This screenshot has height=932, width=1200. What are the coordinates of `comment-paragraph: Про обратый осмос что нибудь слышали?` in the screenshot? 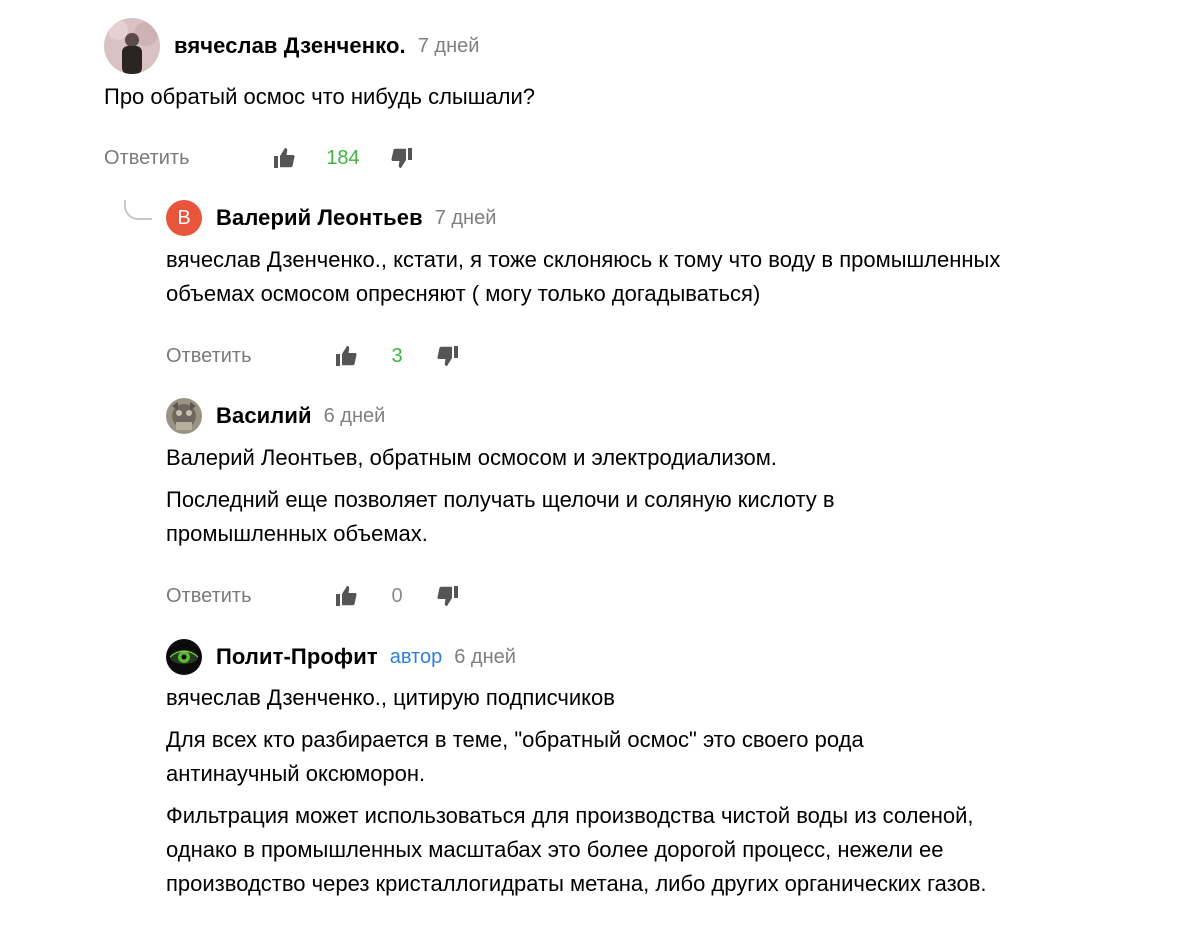 It's located at (319, 96).